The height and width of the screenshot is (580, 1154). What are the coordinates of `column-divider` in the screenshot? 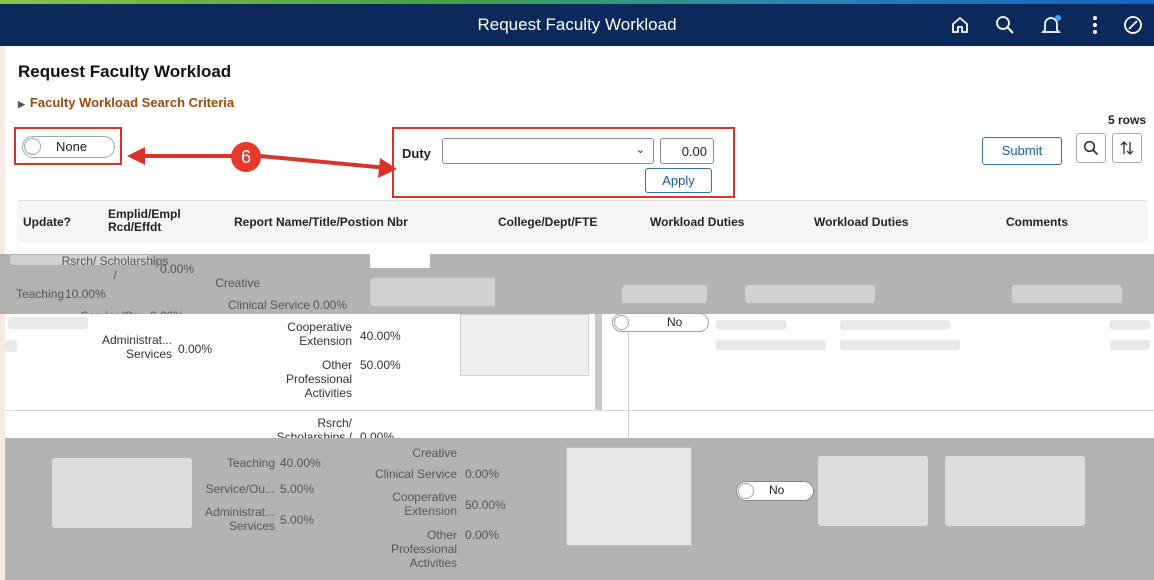 It's located at (628, 424).